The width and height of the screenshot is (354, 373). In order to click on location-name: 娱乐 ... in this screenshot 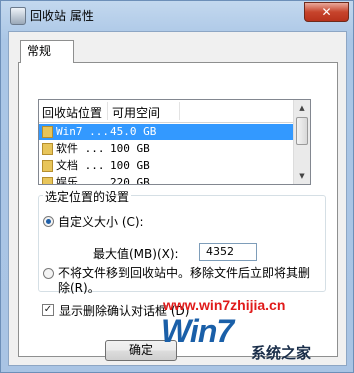, I will do `click(80, 180)`.